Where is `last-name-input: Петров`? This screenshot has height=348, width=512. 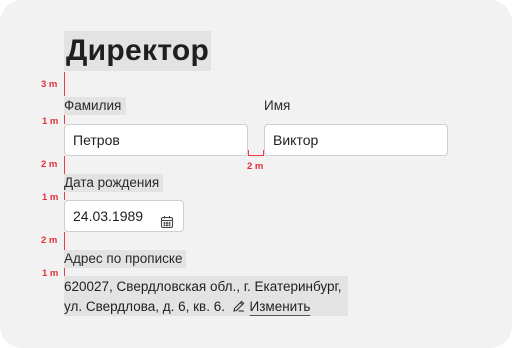
last-name-input: Петров is located at coordinates (156, 140).